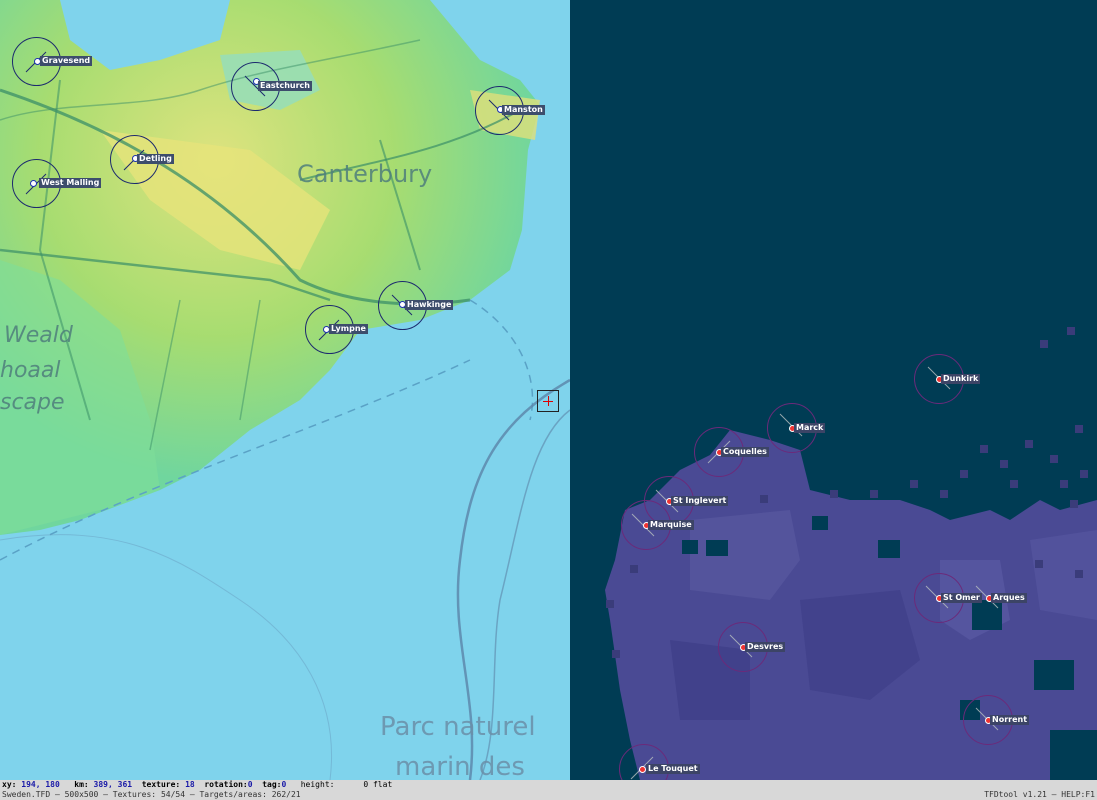 The height and width of the screenshot is (800, 1097). Describe the element at coordinates (700, 501) in the screenshot. I see `airfield-label: St Inglevert` at that location.